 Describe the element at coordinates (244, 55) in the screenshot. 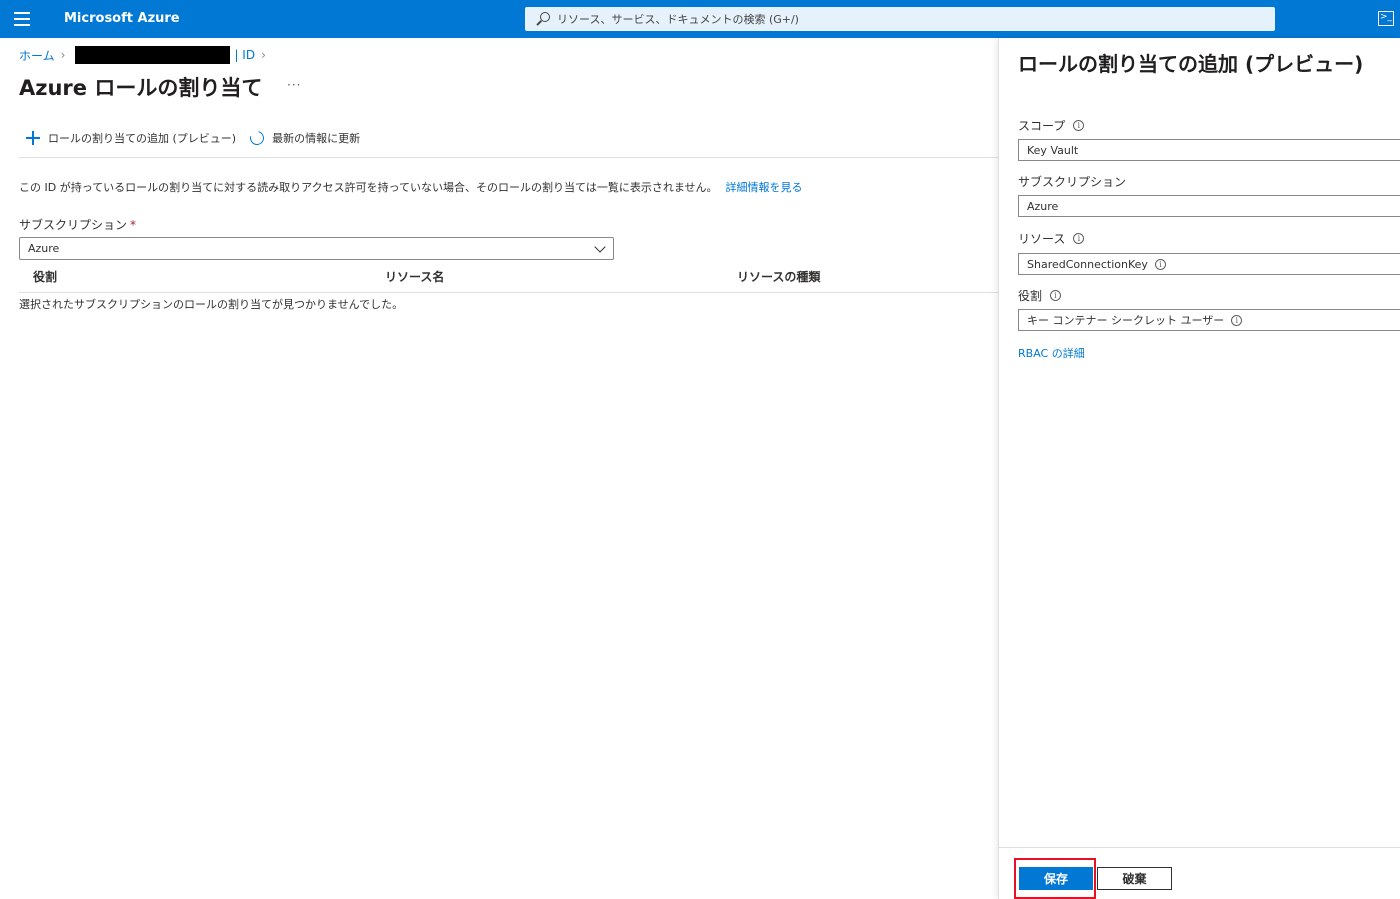

I see `breadcrumb-id: | ID` at that location.